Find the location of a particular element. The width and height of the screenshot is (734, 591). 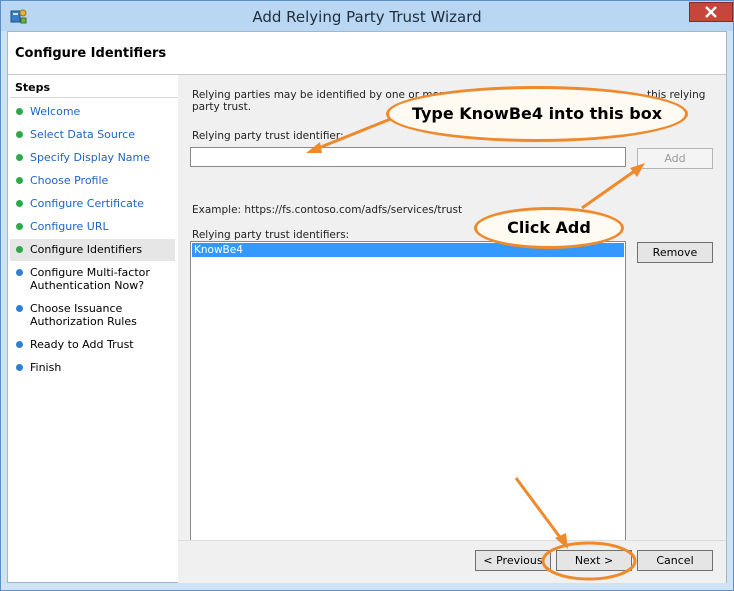

callout-add-text: Click Add is located at coordinates (549, 227).